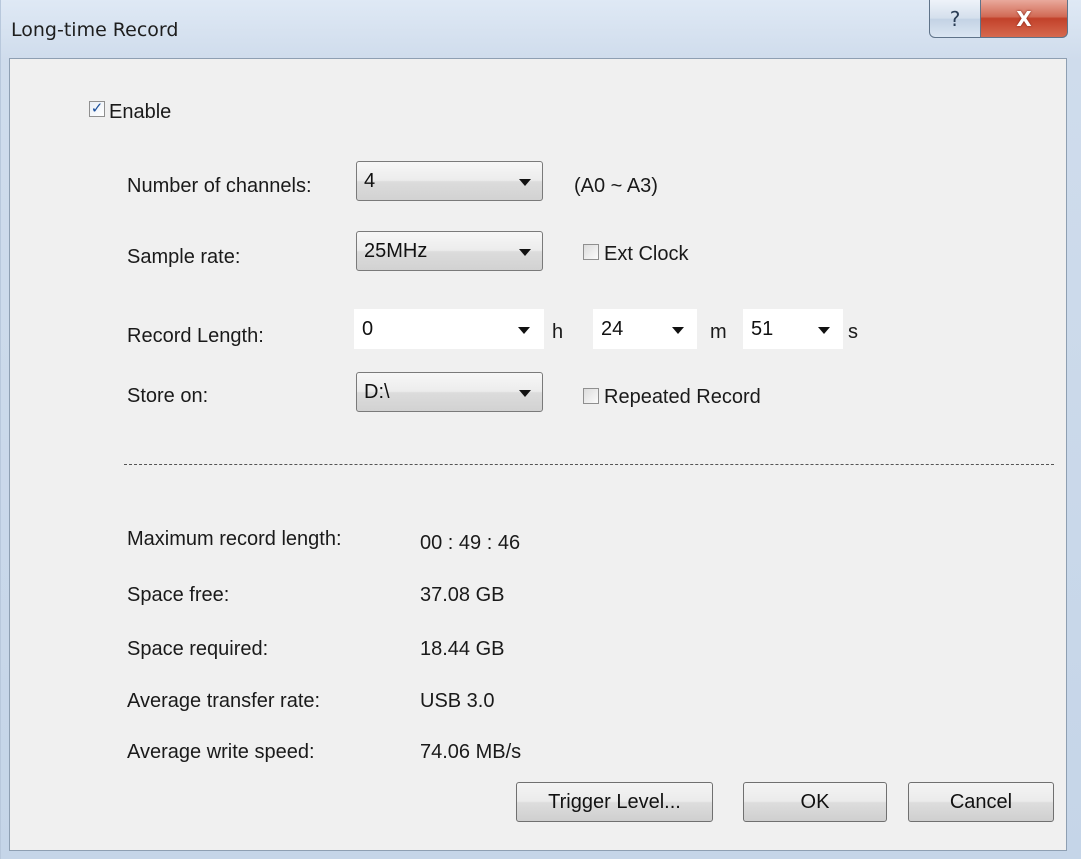  What do you see at coordinates (95, 30) in the screenshot?
I see `window-title: Long-time Record` at bounding box center [95, 30].